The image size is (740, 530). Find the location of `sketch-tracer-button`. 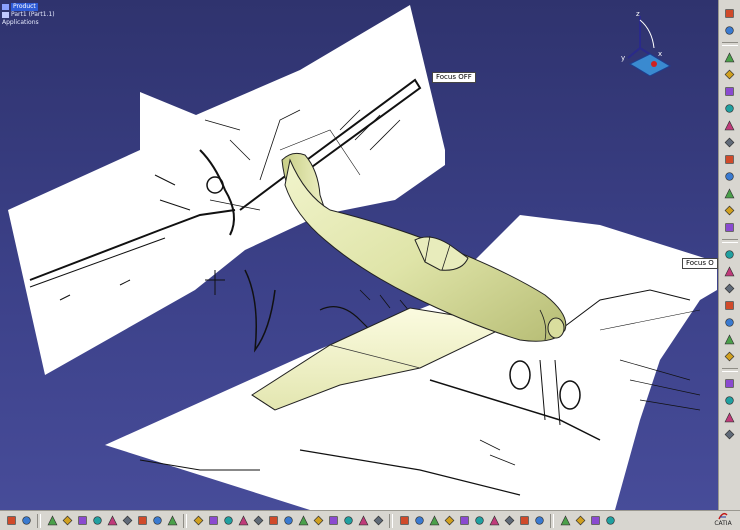

sketch-tracer-button is located at coordinates (610, 521).